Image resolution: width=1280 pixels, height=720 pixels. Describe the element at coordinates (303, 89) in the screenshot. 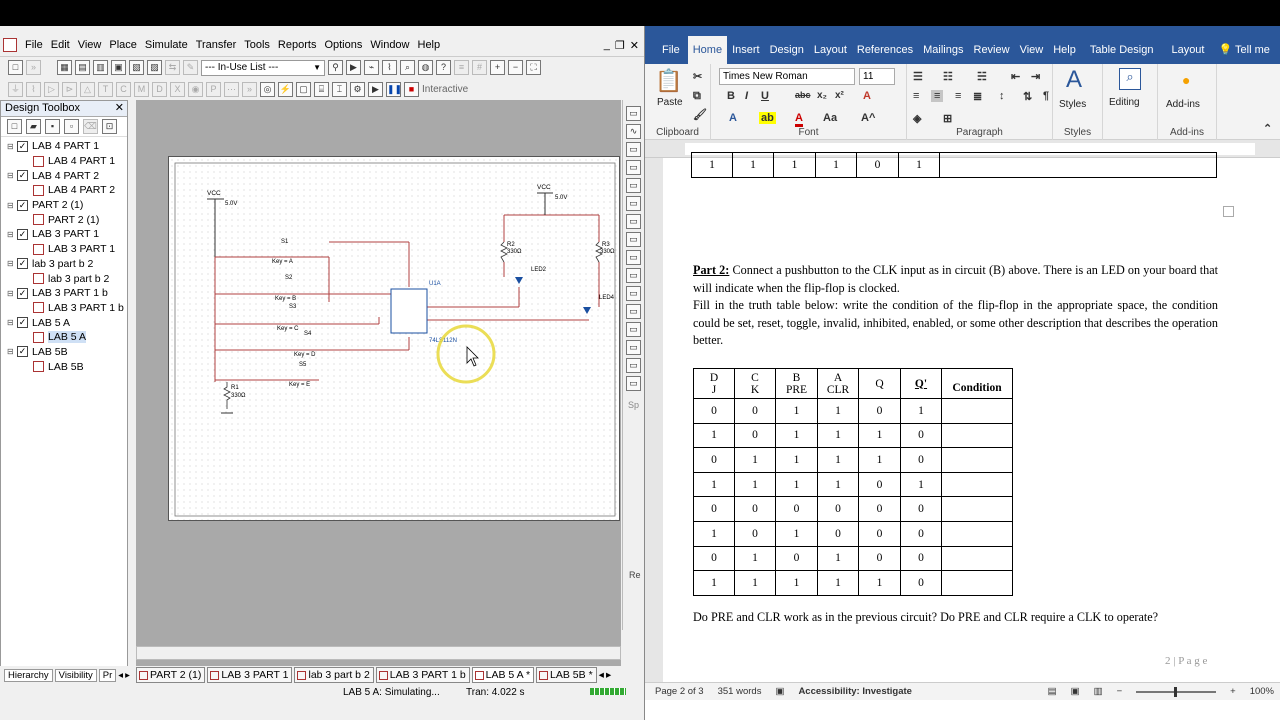

I see `place-hier-icon: ▢` at that location.